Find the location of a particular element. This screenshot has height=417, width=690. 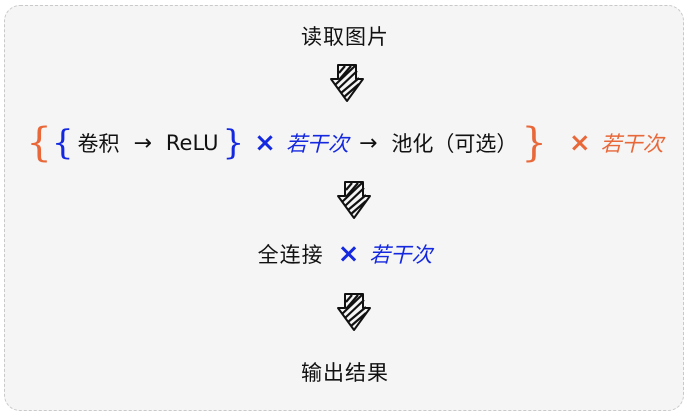

row-output: 输出结果 is located at coordinates (345, 372).